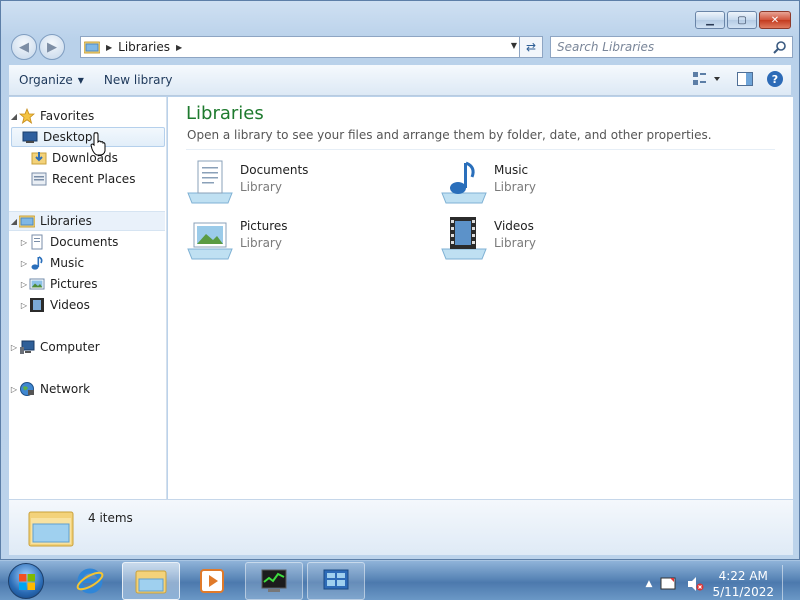 Image resolution: width=800 pixels, height=600 pixels. Describe the element at coordinates (787, 582) in the screenshot. I see `show-desktop-button` at that location.